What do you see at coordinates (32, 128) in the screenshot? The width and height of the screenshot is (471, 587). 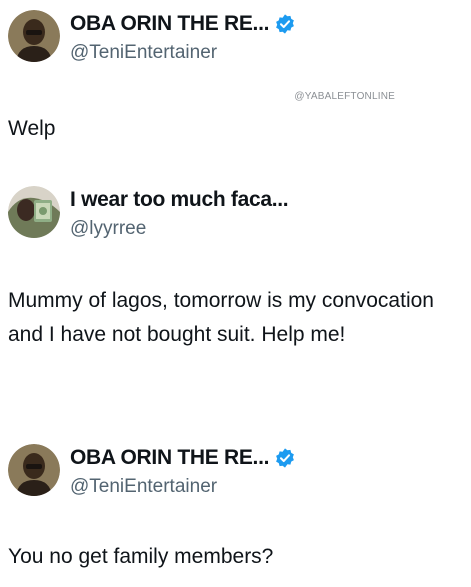 I see `post-1-text: Welp` at bounding box center [32, 128].